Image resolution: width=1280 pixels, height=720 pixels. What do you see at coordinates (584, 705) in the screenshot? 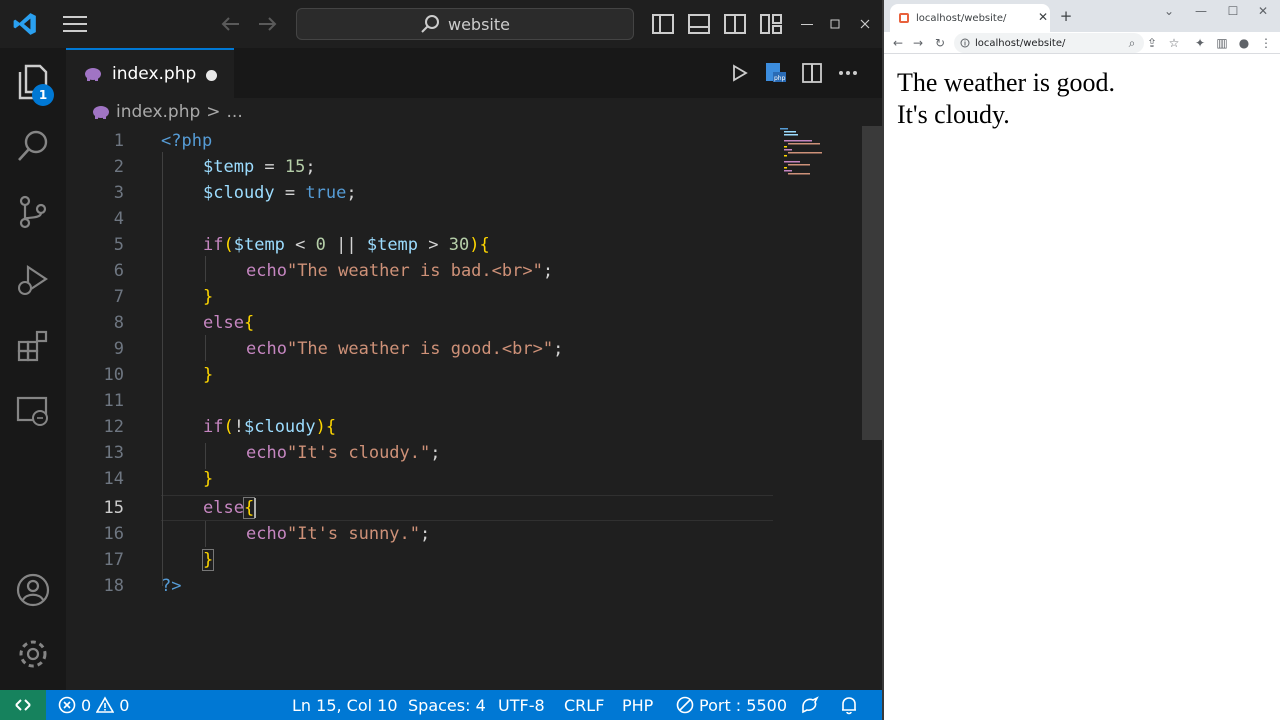
I see `eol-status: CRLF` at bounding box center [584, 705].